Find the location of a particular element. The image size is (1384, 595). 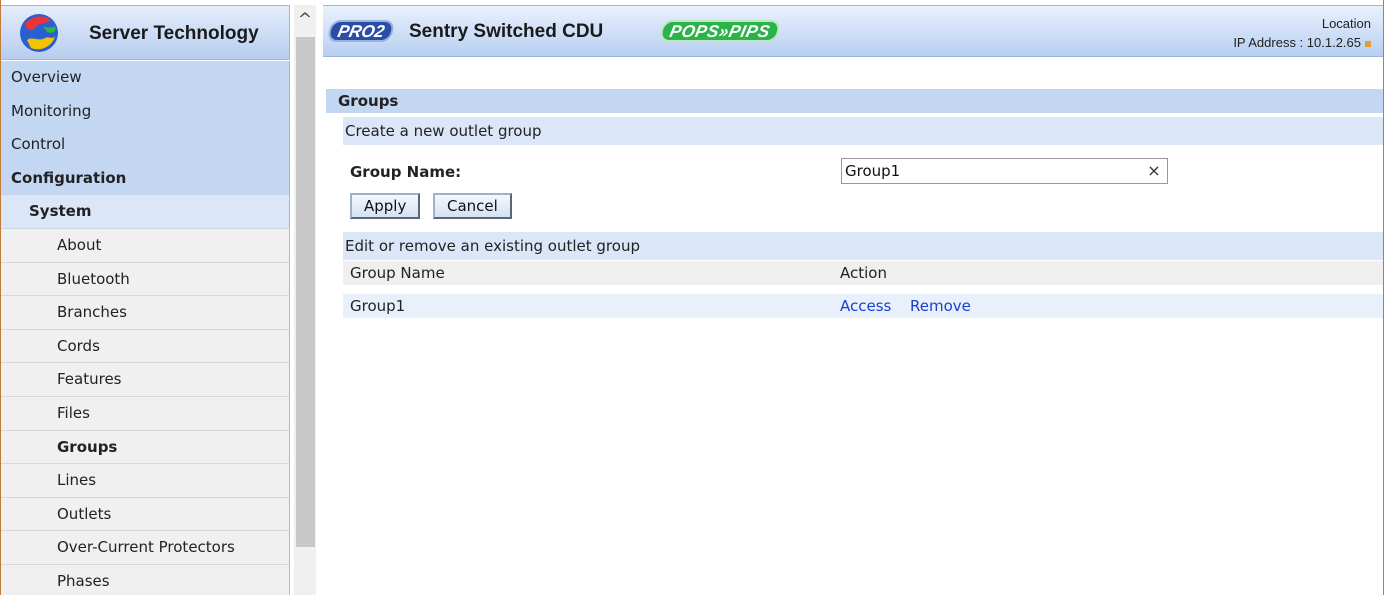

ip-address-text: IP Address : 10.1.2.65 is located at coordinates (1297, 42).